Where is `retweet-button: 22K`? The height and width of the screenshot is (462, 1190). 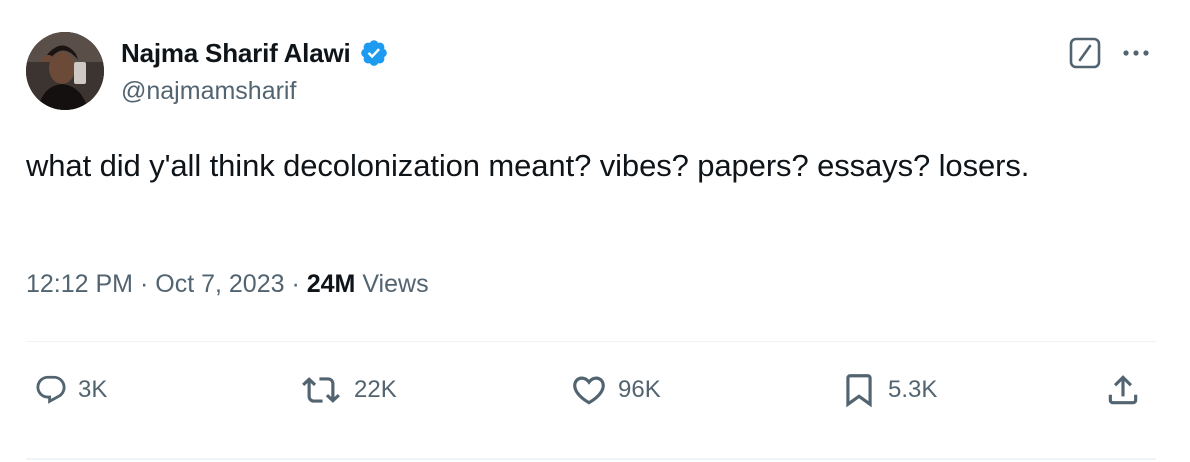 retweet-button: 22K is located at coordinates (347, 390).